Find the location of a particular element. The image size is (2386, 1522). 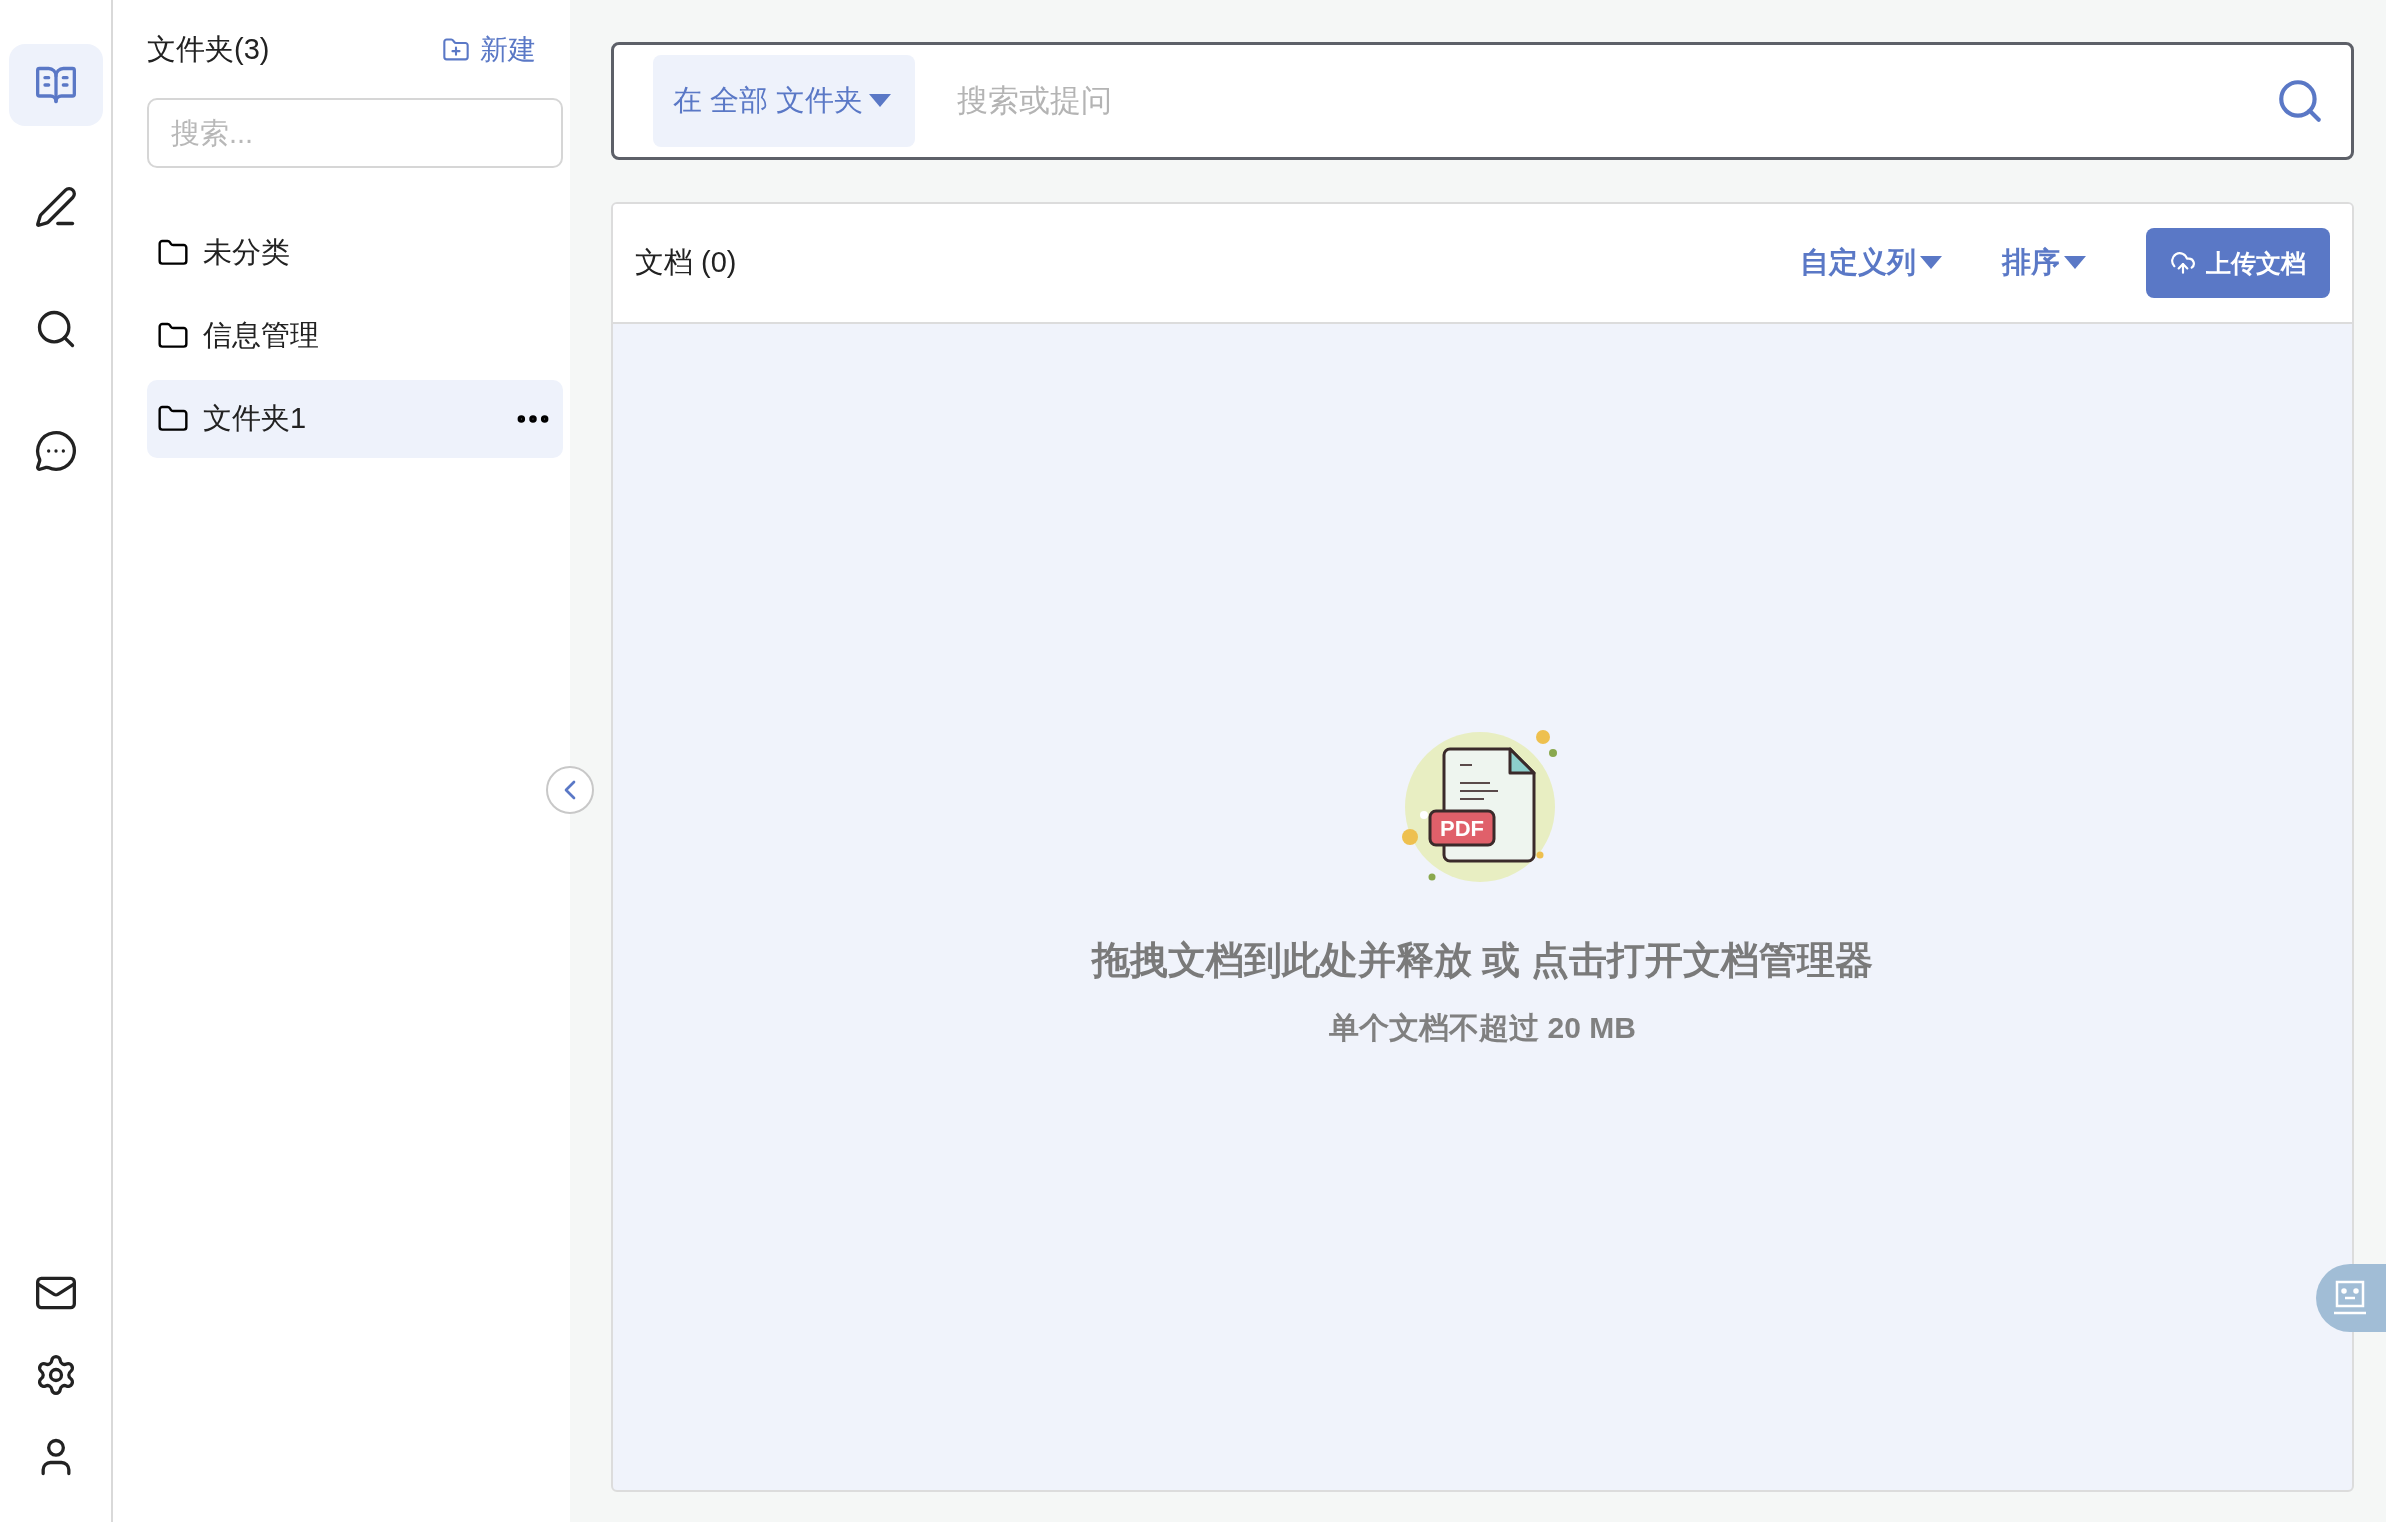

collapse-panel-button is located at coordinates (570, 790).